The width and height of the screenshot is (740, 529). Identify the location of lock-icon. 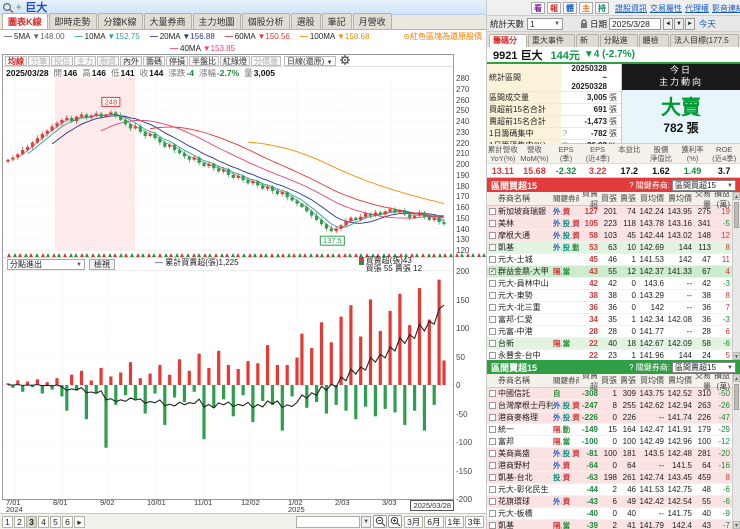
(584, 23).